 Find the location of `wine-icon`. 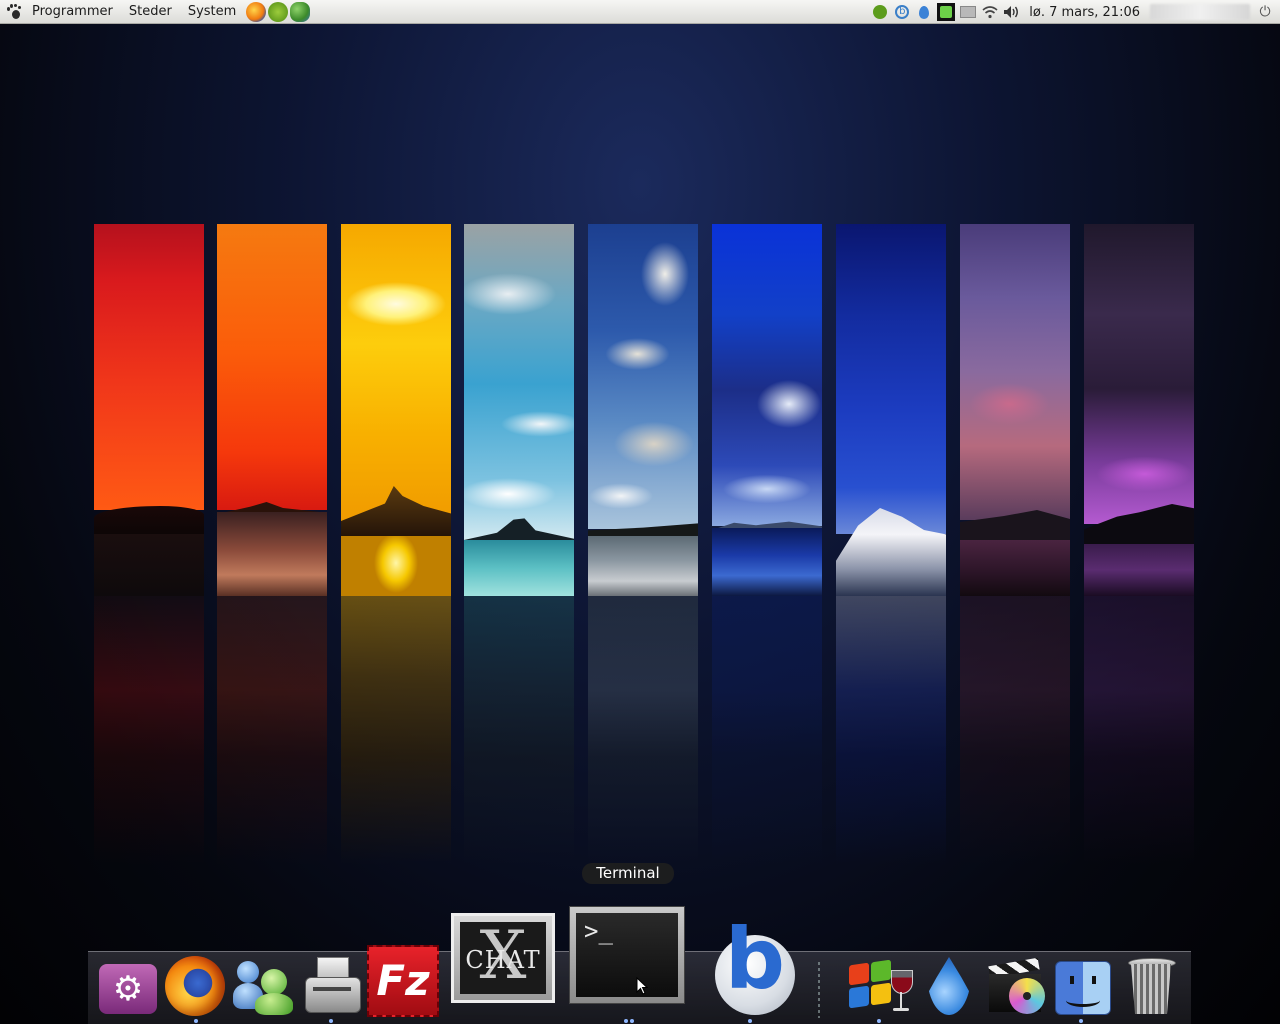

wine-icon is located at coordinates (881, 986).